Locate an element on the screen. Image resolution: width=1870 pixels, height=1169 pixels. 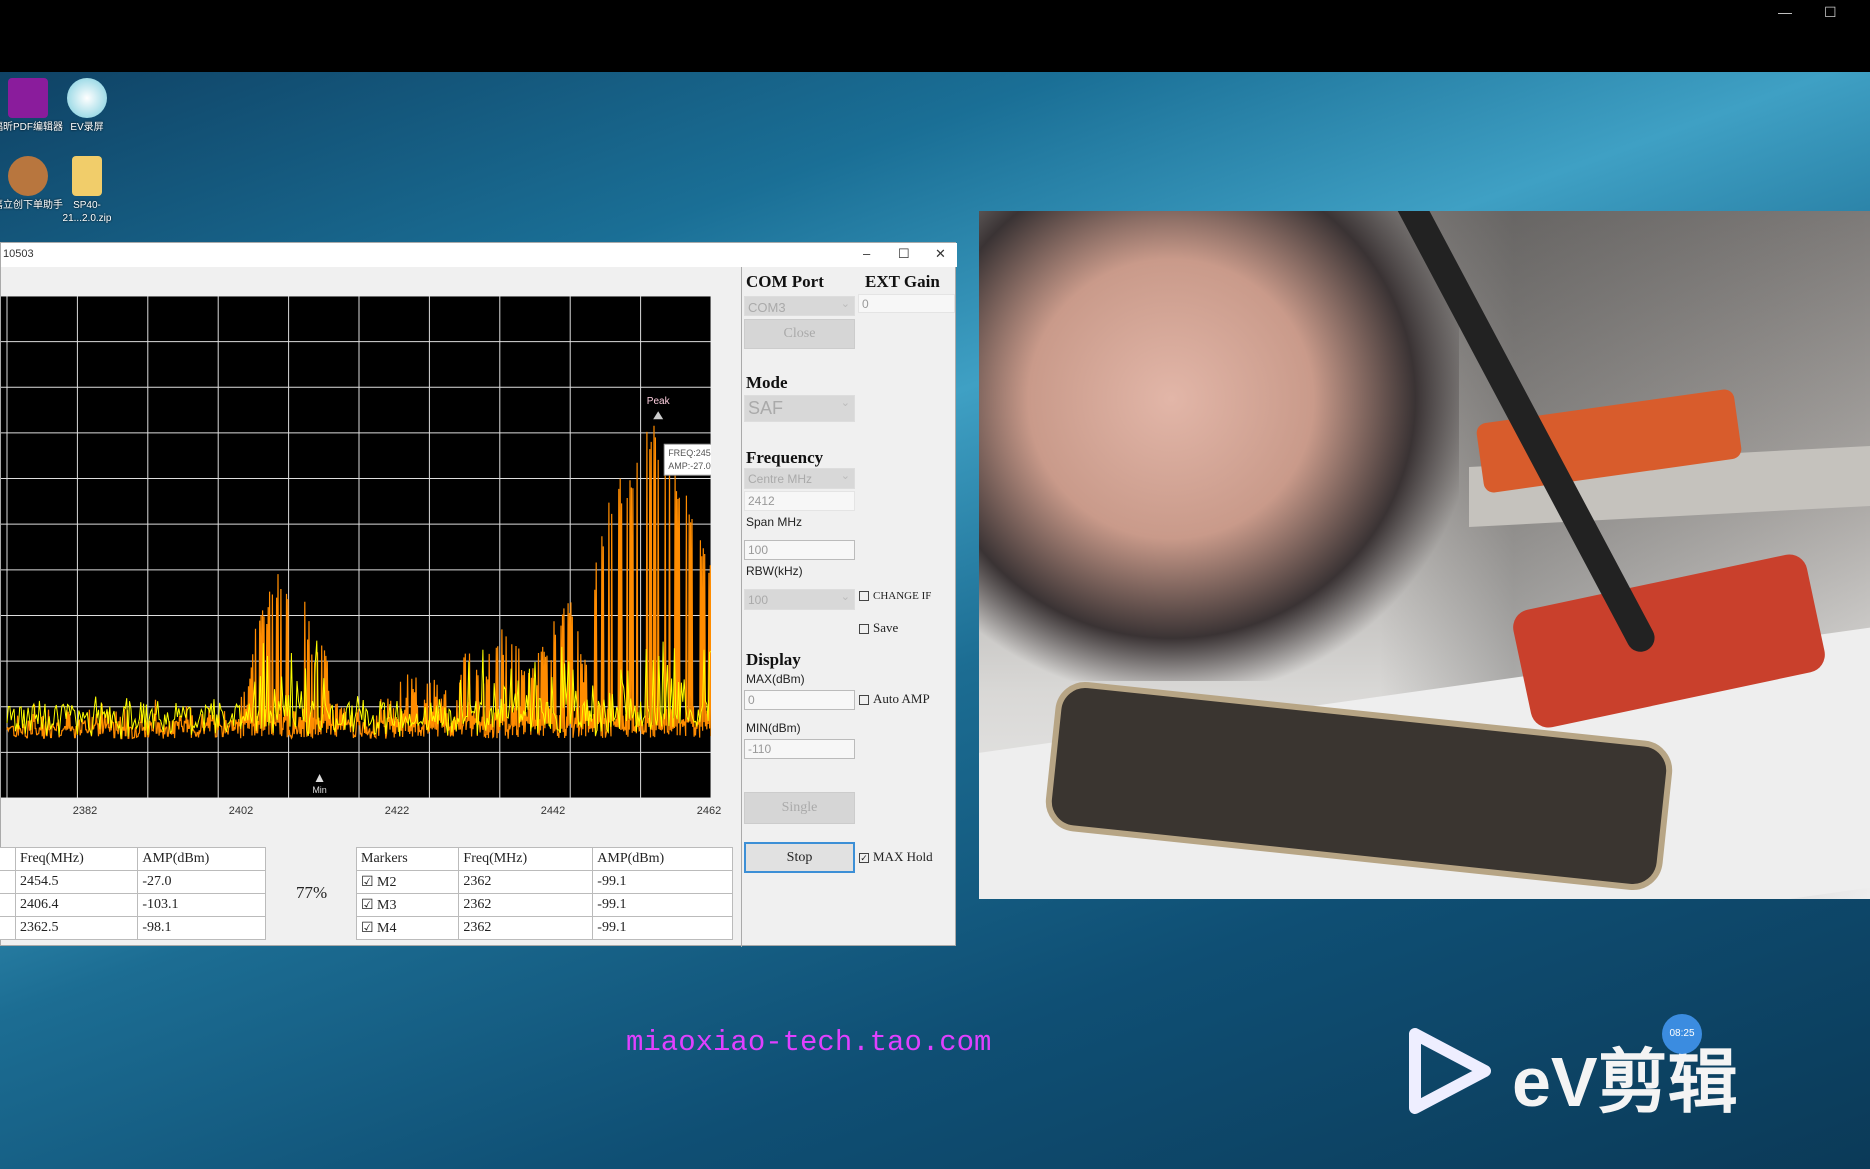
min-dbm-input: -110 is located at coordinates (799, 749).